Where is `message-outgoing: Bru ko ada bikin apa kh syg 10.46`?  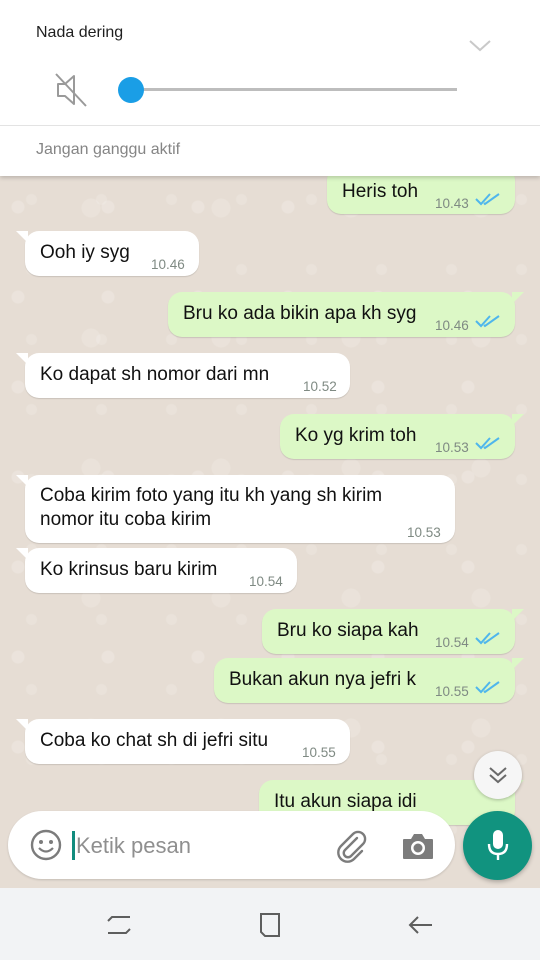
message-outgoing: Bru ko ada bikin apa kh syg 10.46 is located at coordinates (346, 314).